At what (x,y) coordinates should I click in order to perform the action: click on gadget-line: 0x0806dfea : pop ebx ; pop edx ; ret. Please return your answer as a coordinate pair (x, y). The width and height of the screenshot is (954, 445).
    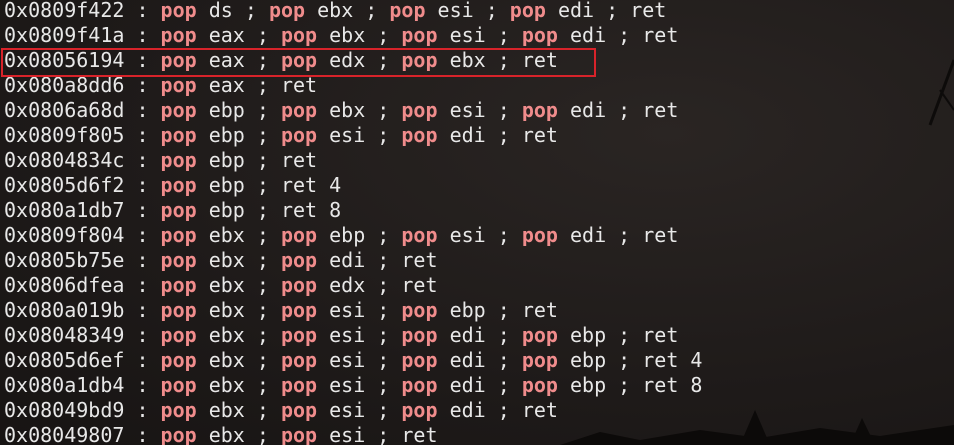
    Looking at the image, I should click on (221, 285).